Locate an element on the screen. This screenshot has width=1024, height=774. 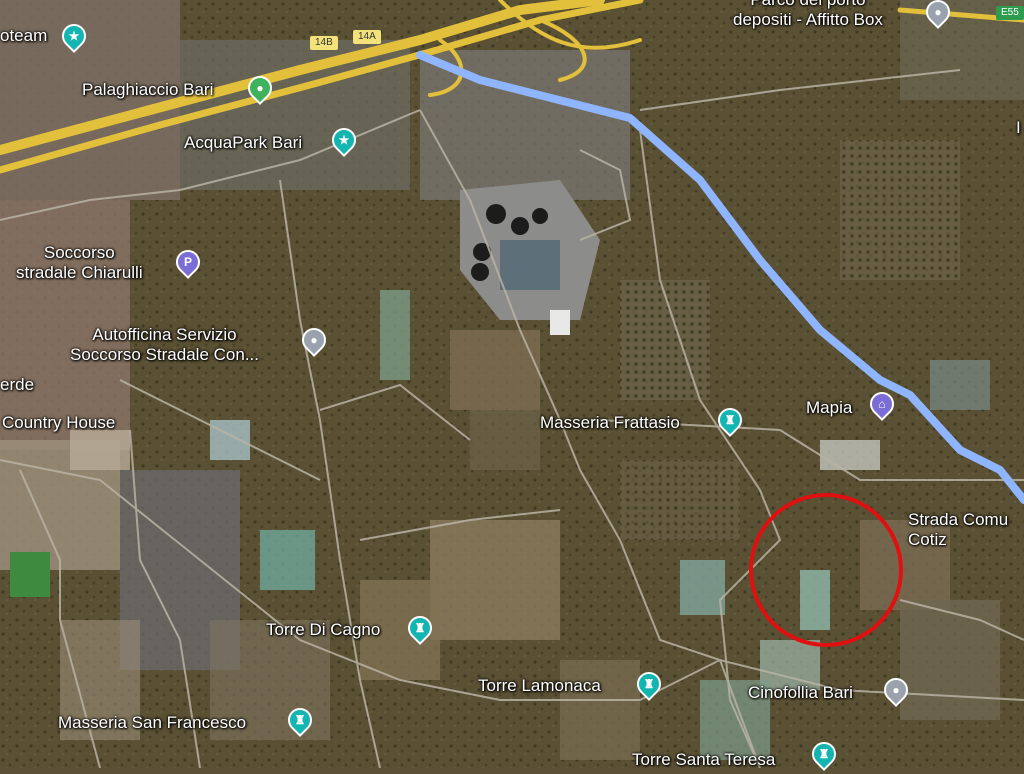
place-label-acquapark: AcquaPark Bari is located at coordinates (243, 143).